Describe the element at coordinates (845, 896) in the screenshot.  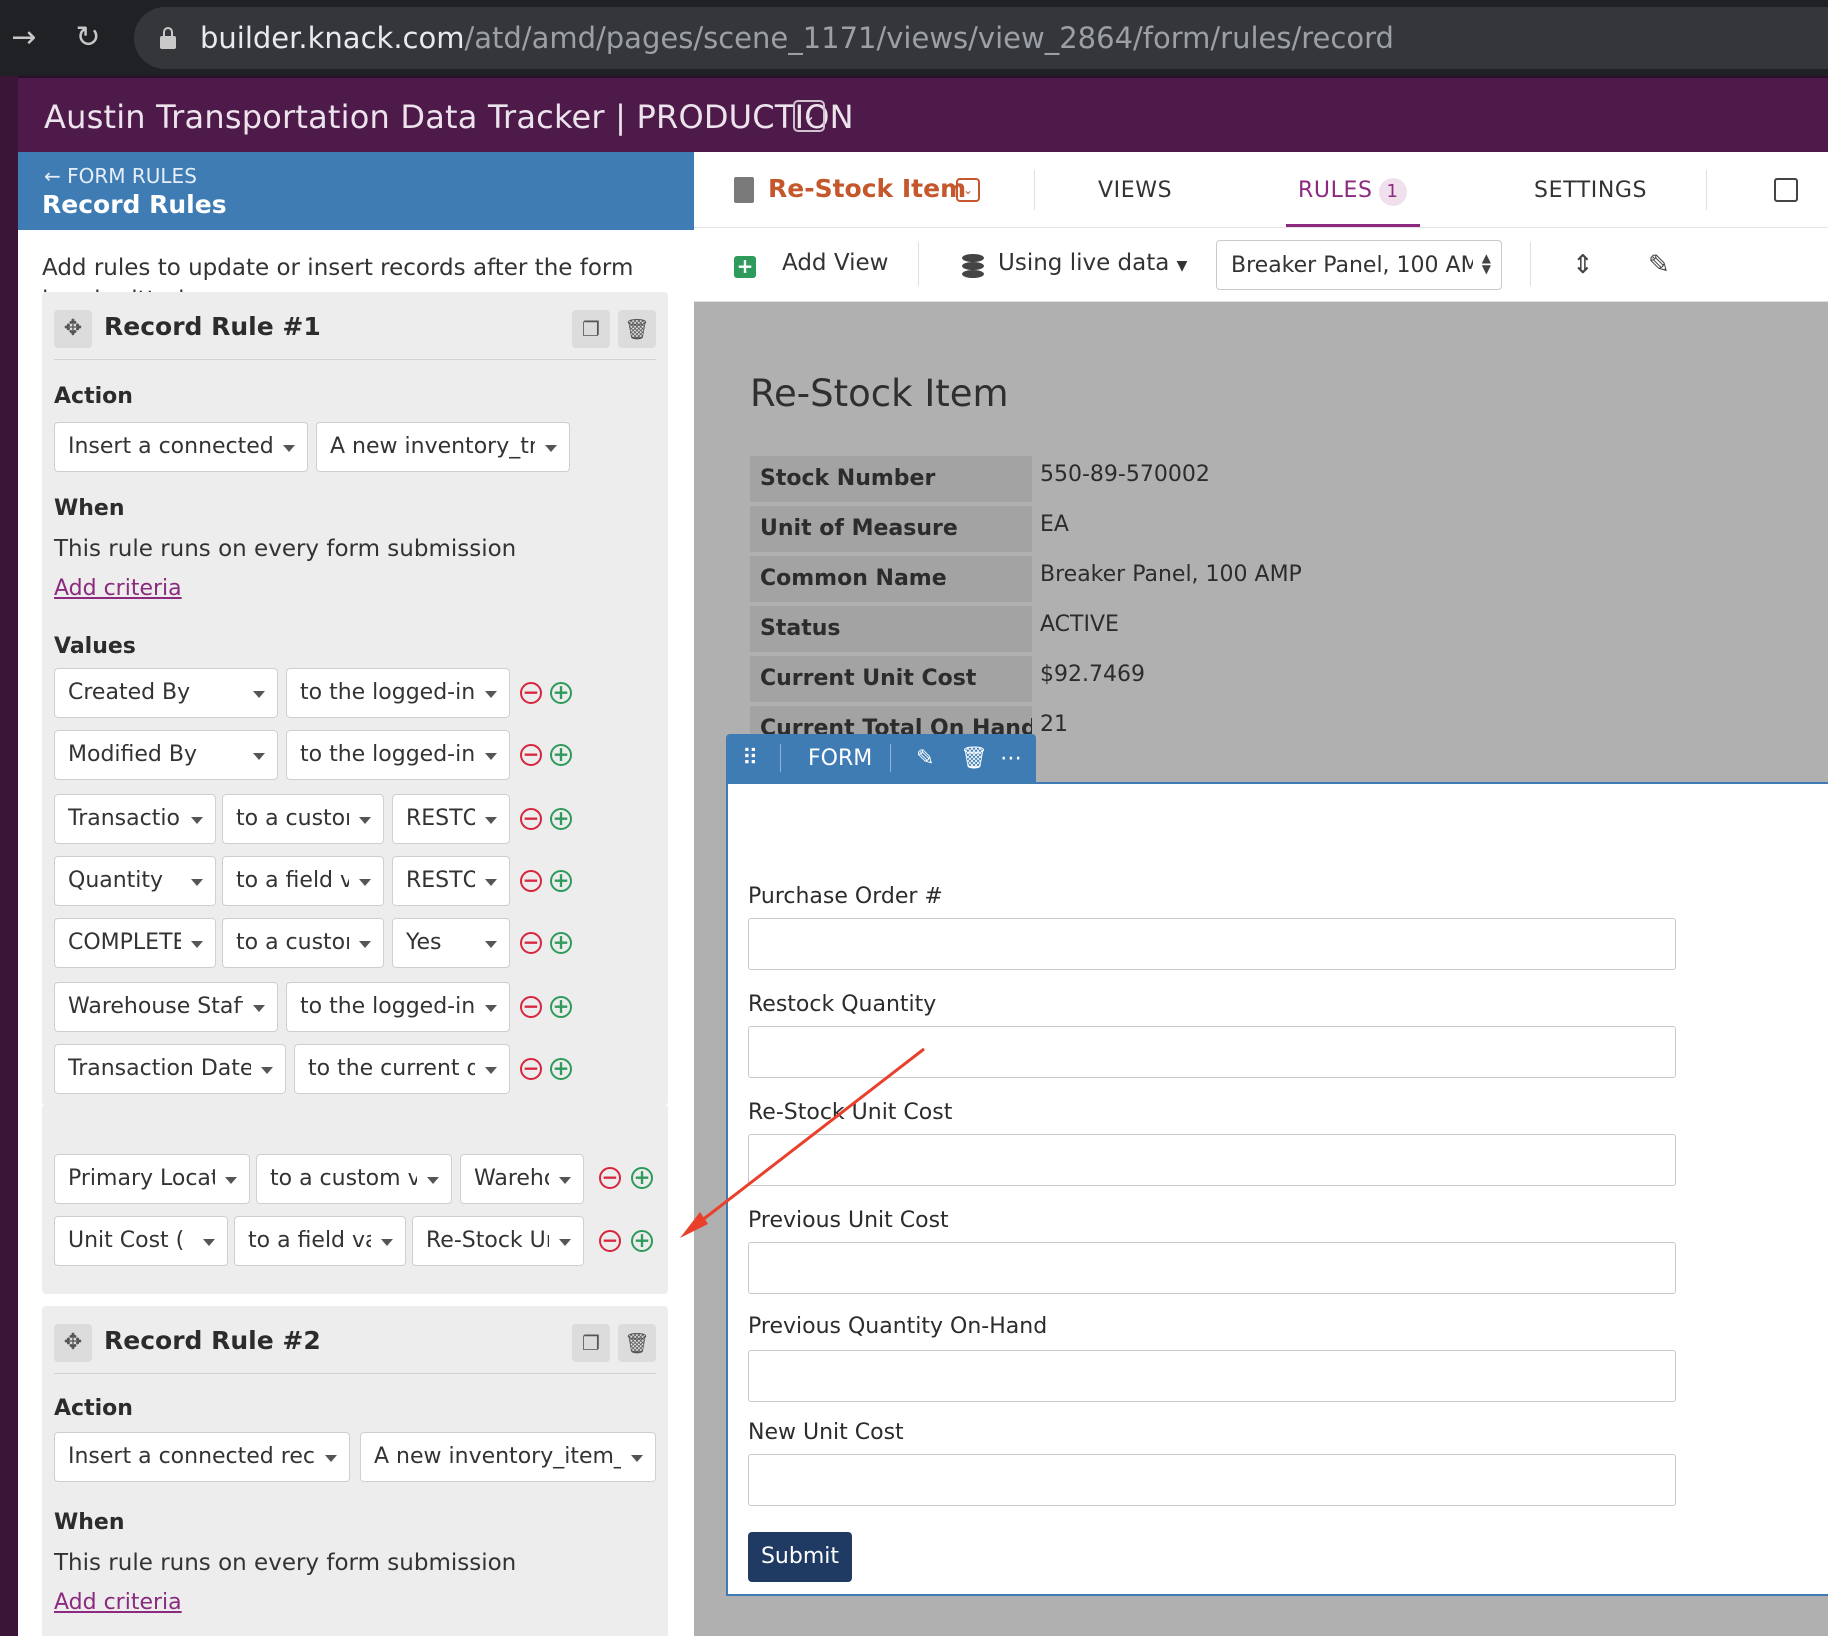
I see `field-label: Purchase Order #` at that location.